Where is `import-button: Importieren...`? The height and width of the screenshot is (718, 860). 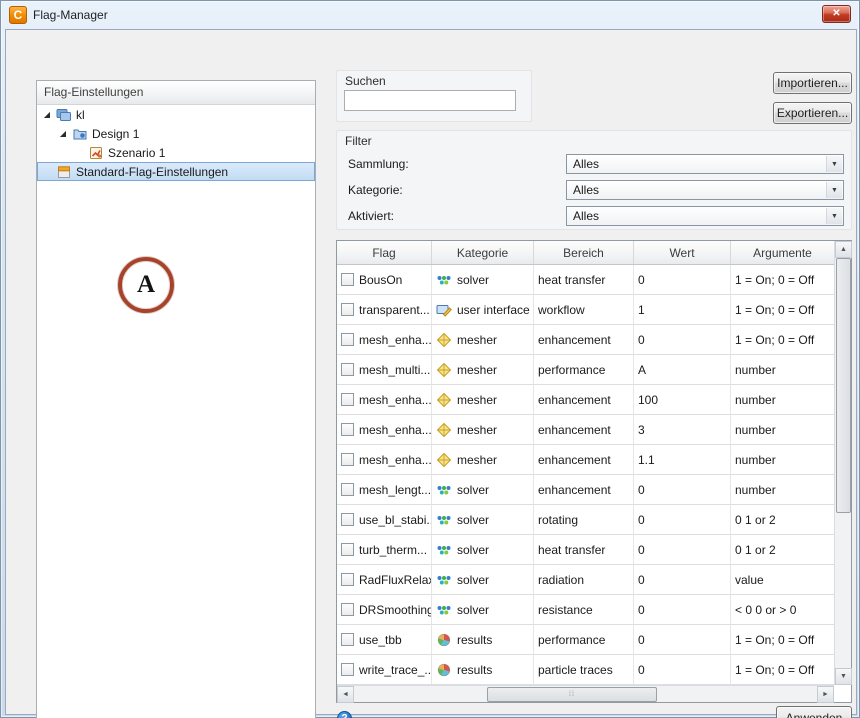 import-button: Importieren... is located at coordinates (812, 83).